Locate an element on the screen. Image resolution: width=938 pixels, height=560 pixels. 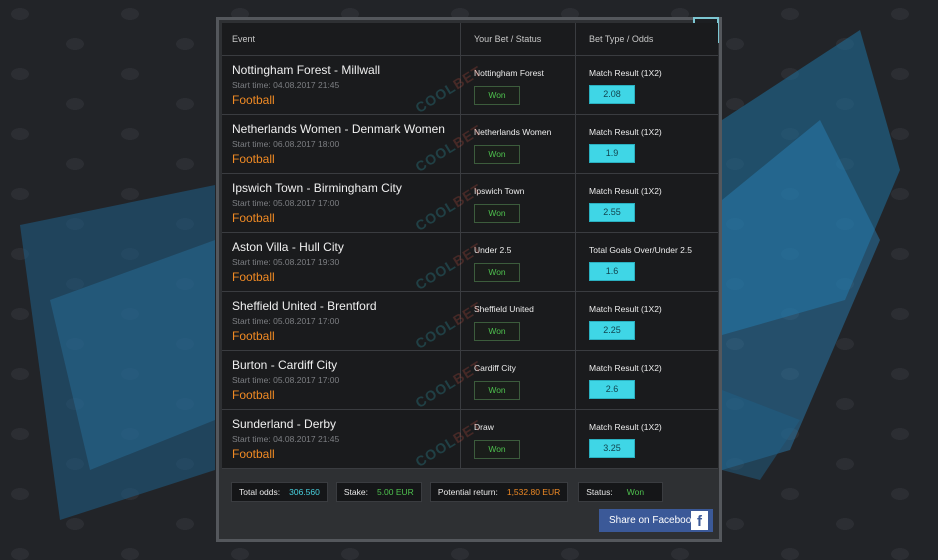
status-summary-box: Status: Won is located at coordinates (621, 492).